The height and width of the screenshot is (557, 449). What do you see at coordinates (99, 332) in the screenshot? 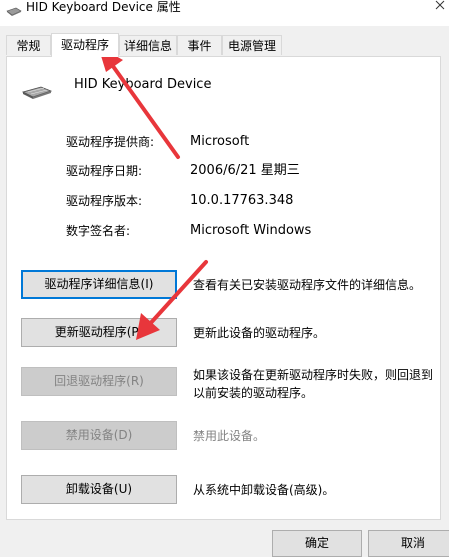
I see `update-driver-button: 更新驱动程序(P)` at bounding box center [99, 332].